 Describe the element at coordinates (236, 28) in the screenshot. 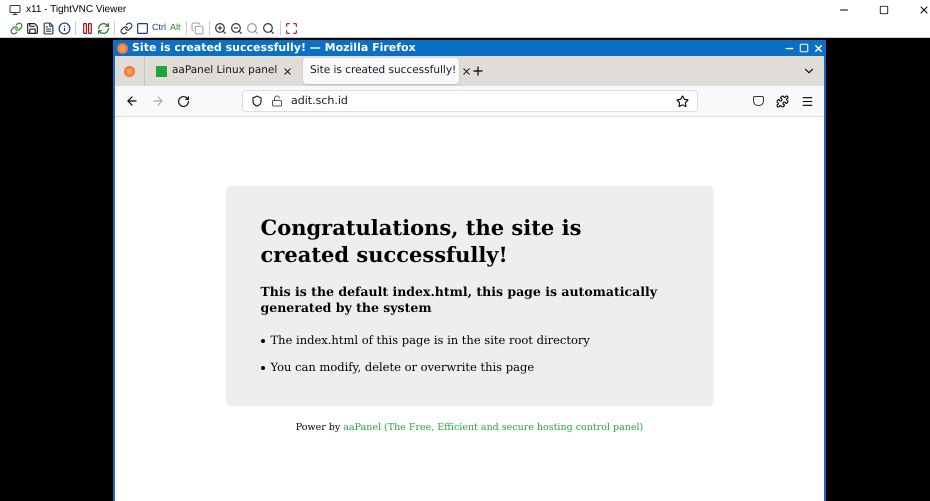

I see `zoom-out-icon` at that location.